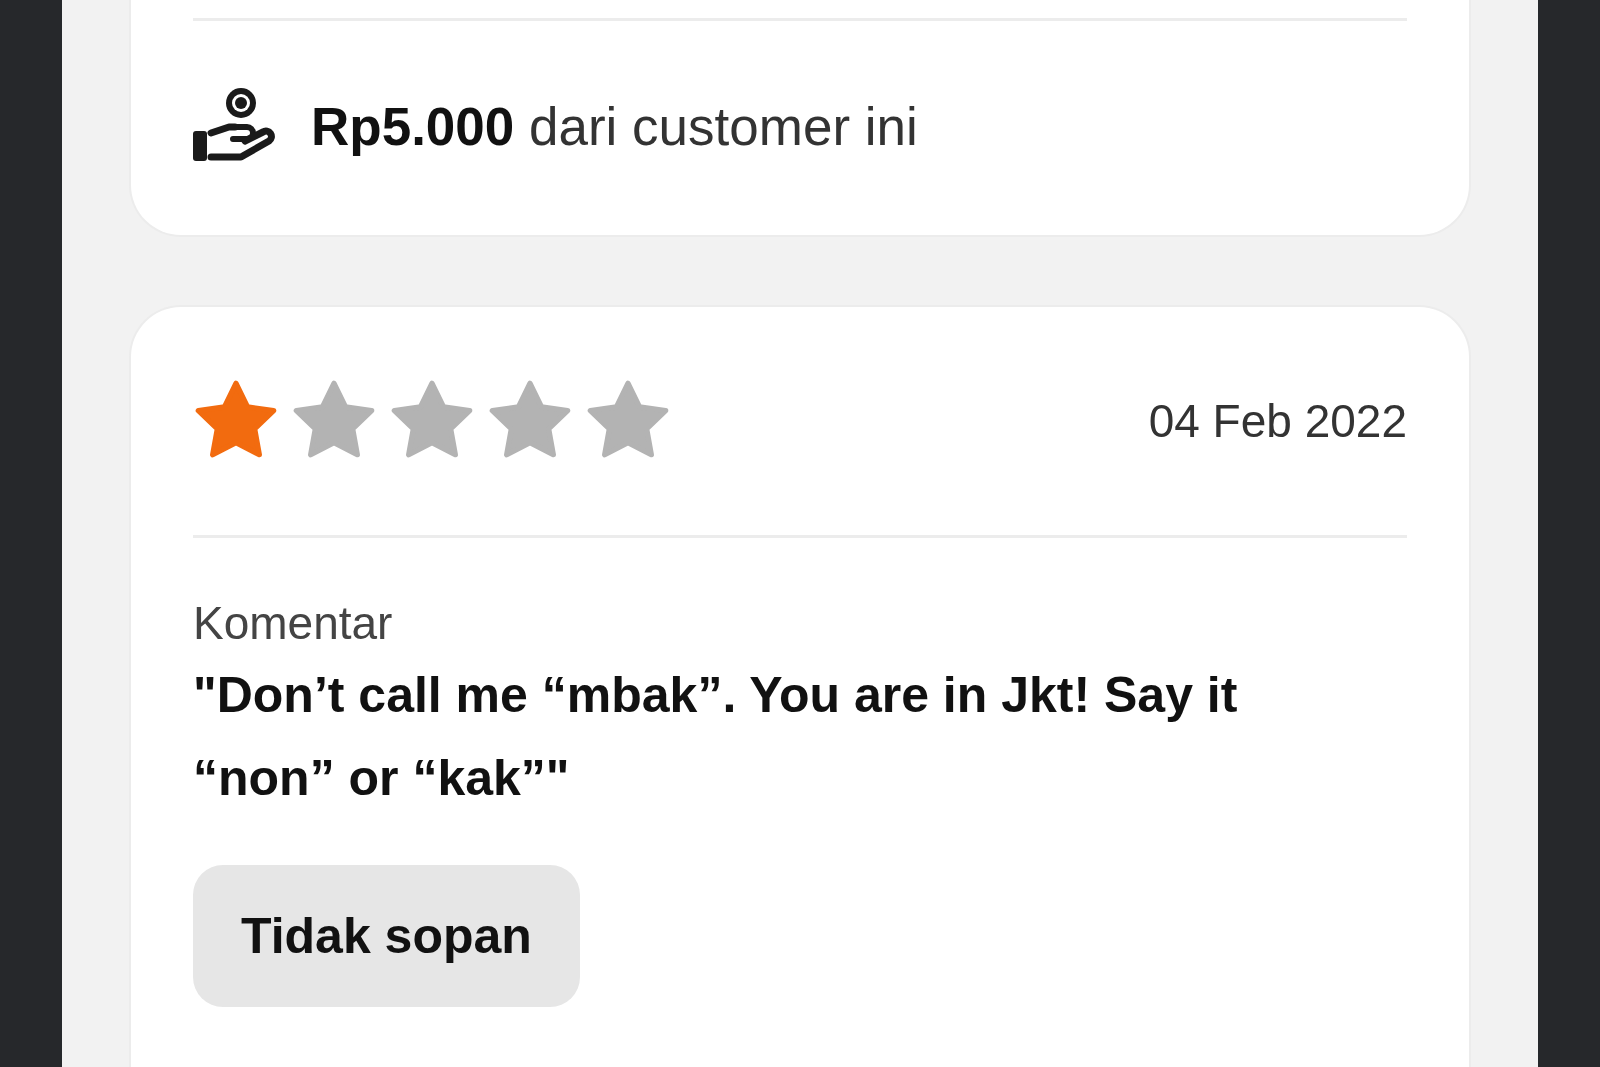 The width and height of the screenshot is (1600, 1067). What do you see at coordinates (1277, 421) in the screenshot?
I see `review-date: 04 Feb 2022` at bounding box center [1277, 421].